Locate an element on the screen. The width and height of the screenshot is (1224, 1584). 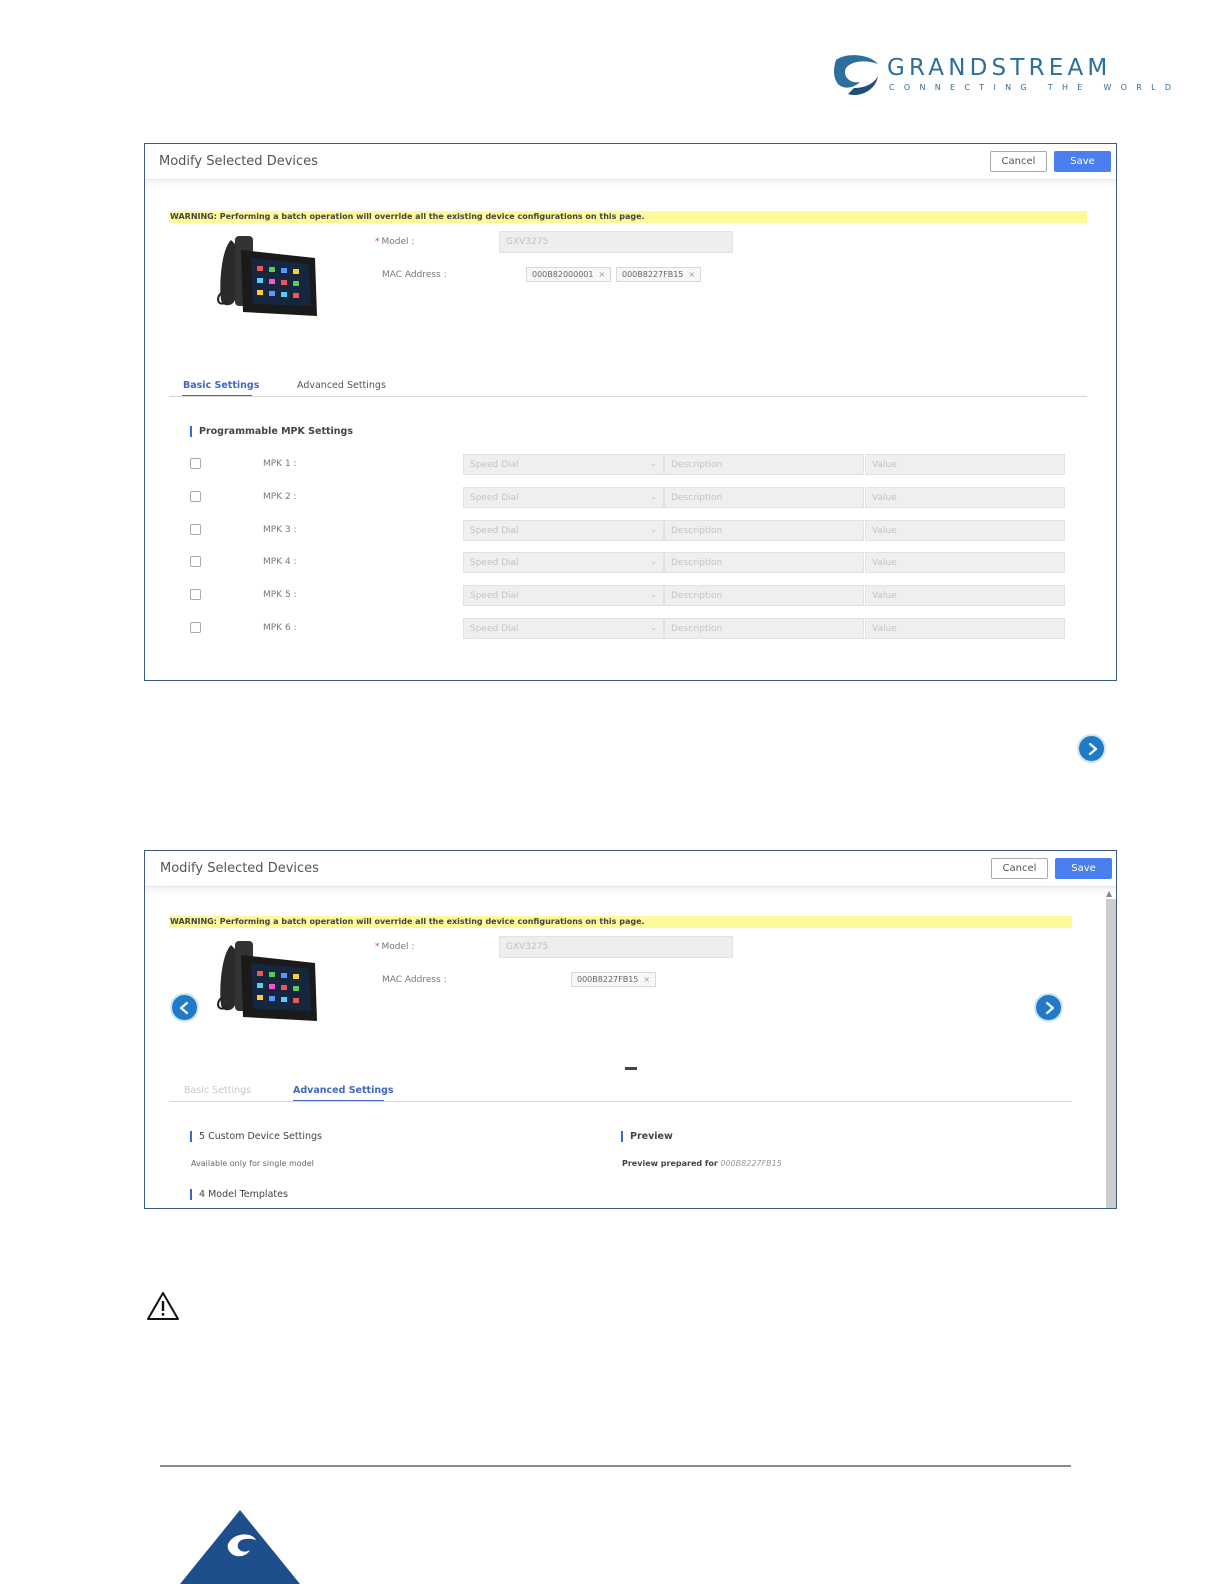
brand-tagline: CONNECTING THE WORLD is located at coordinates (1035, 87).